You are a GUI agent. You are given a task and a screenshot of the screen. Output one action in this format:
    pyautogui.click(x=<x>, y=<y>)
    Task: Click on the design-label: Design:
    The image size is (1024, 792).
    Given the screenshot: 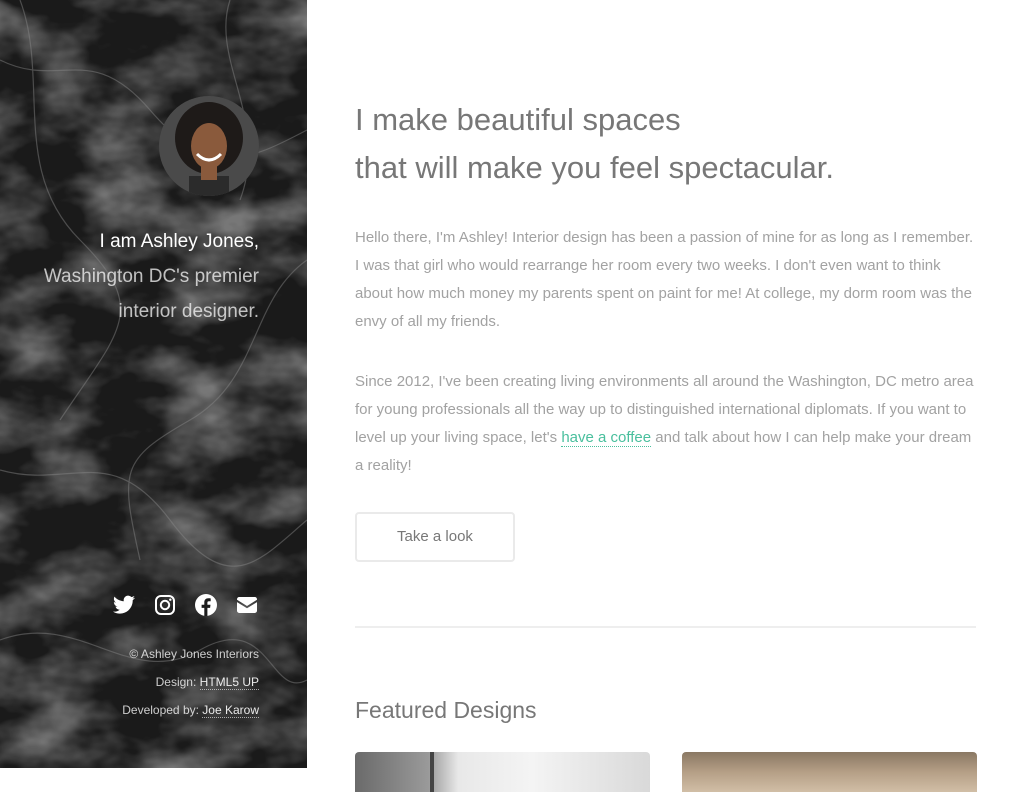 What is the action you would take?
    pyautogui.click(x=176, y=682)
    